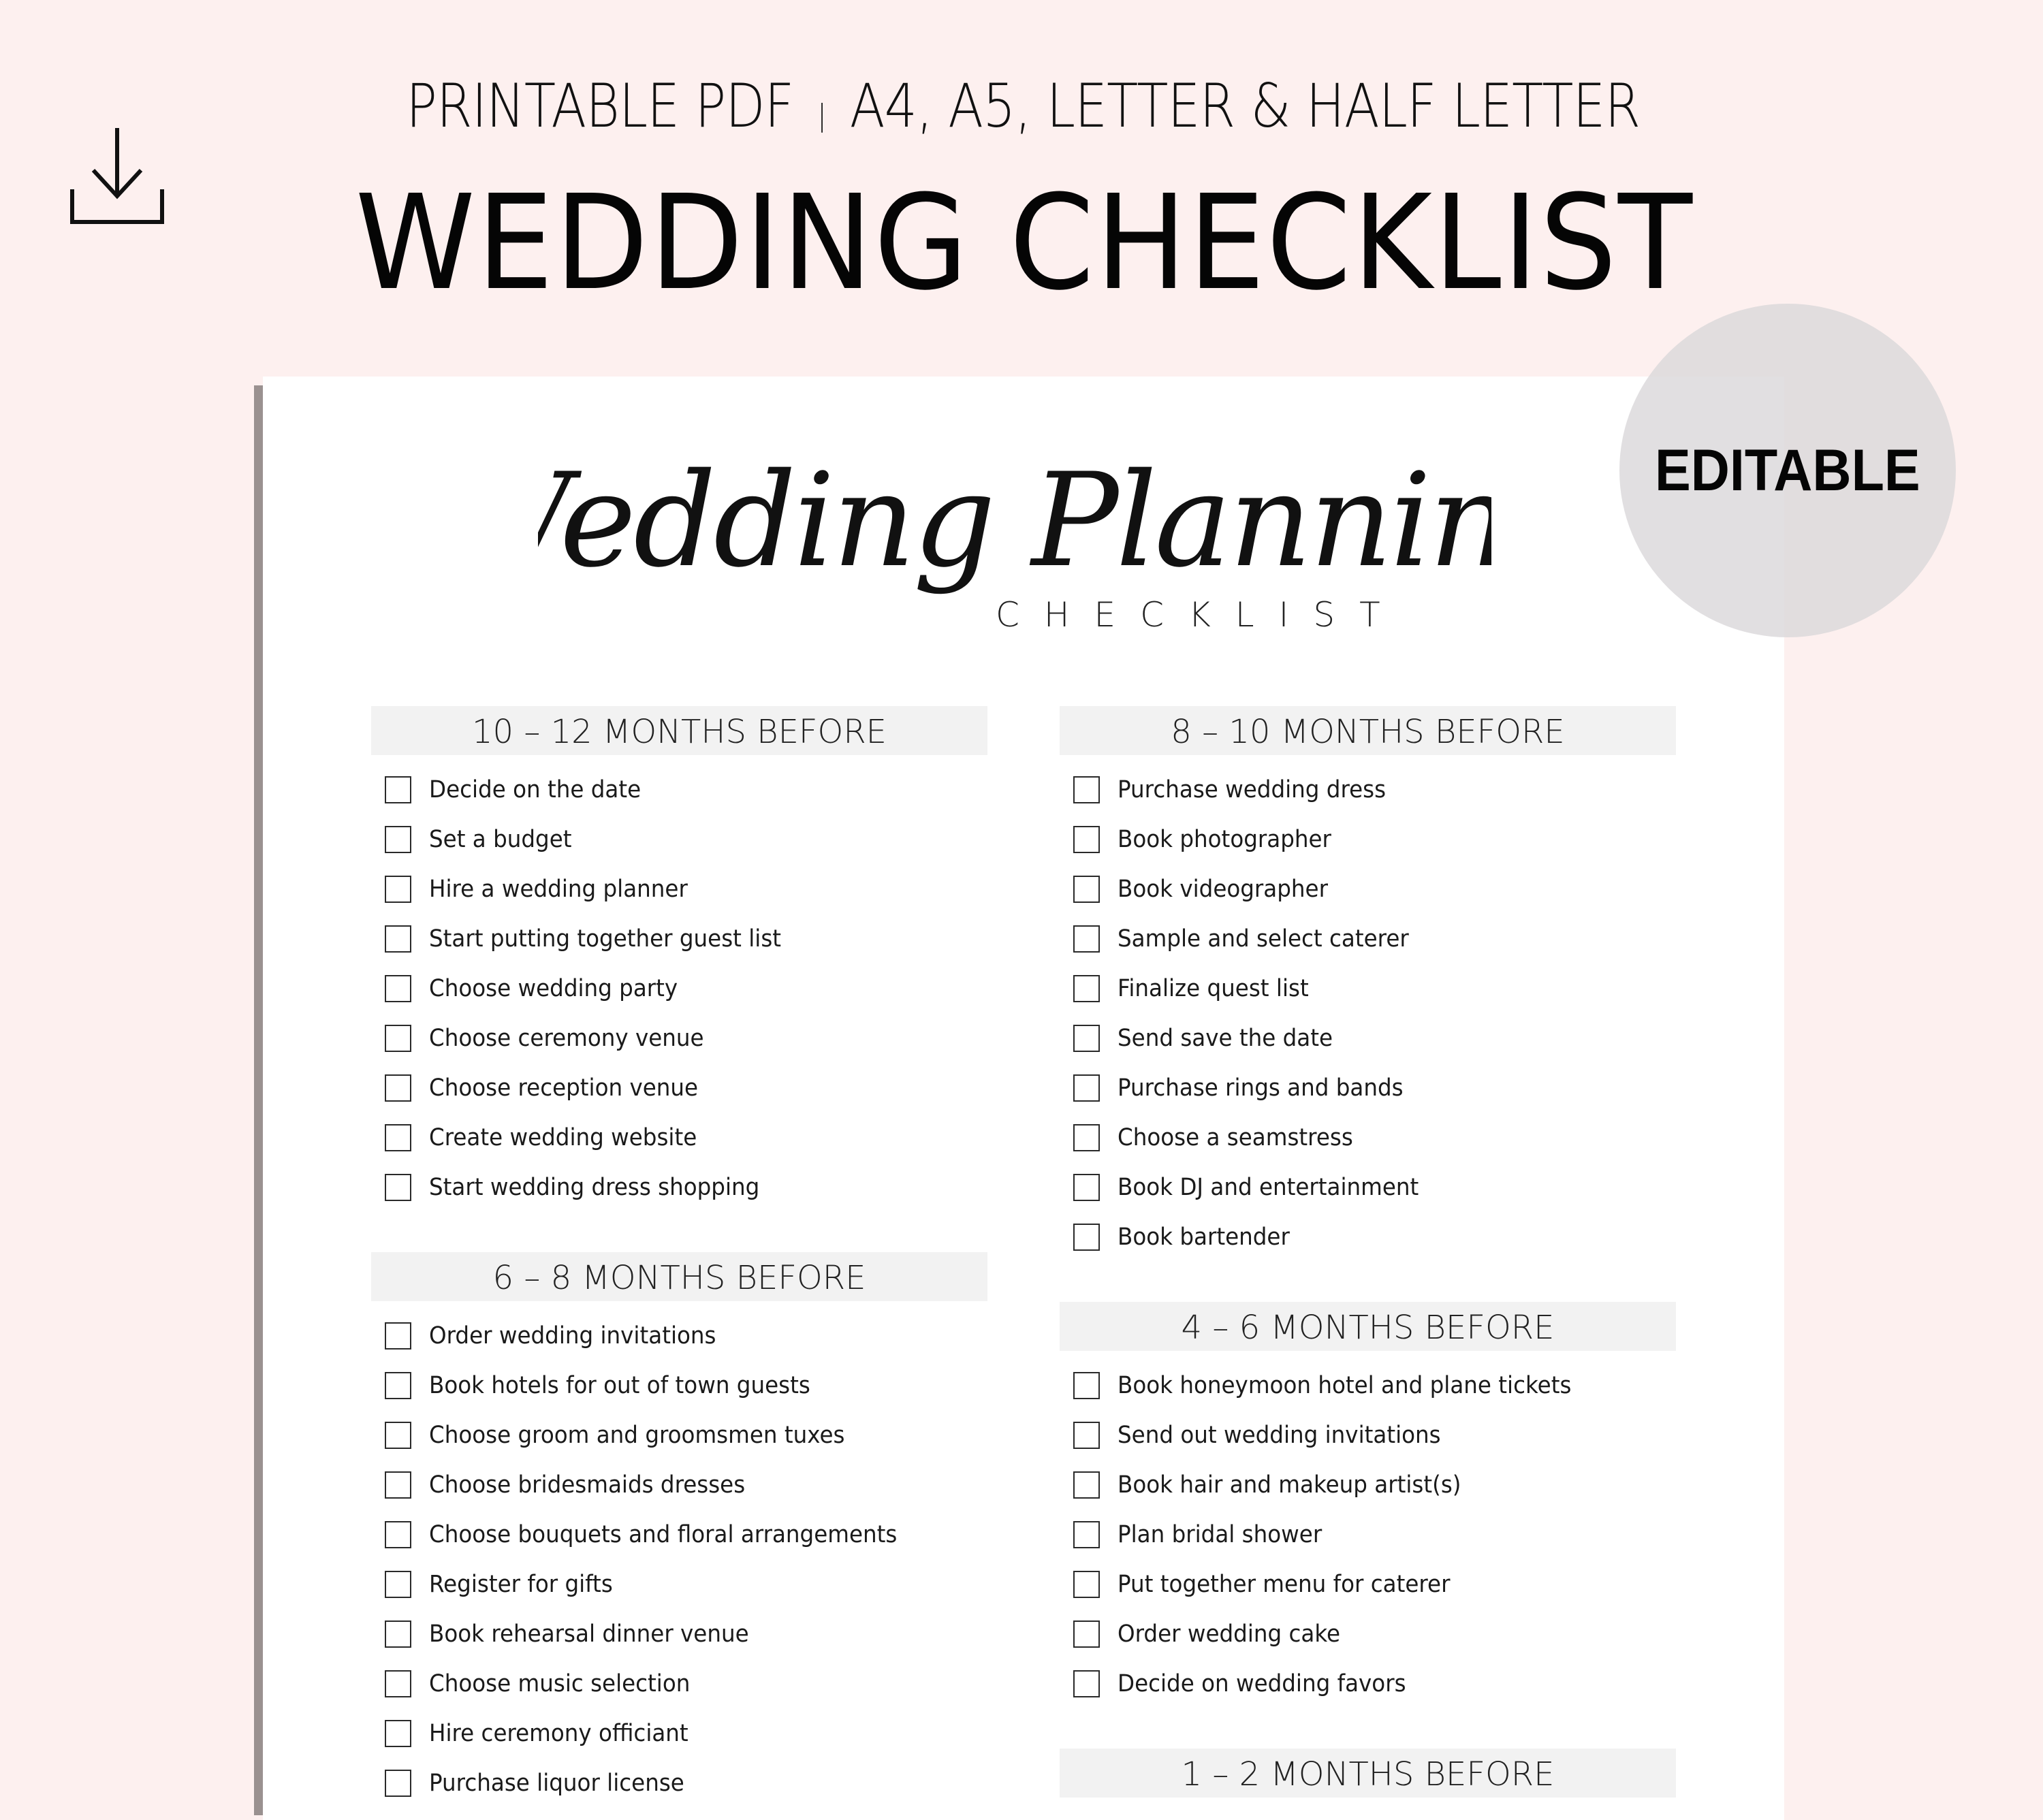 The width and height of the screenshot is (2043, 1820). What do you see at coordinates (1204, 1237) in the screenshot?
I see `checklist-item-label: Book bartender` at bounding box center [1204, 1237].